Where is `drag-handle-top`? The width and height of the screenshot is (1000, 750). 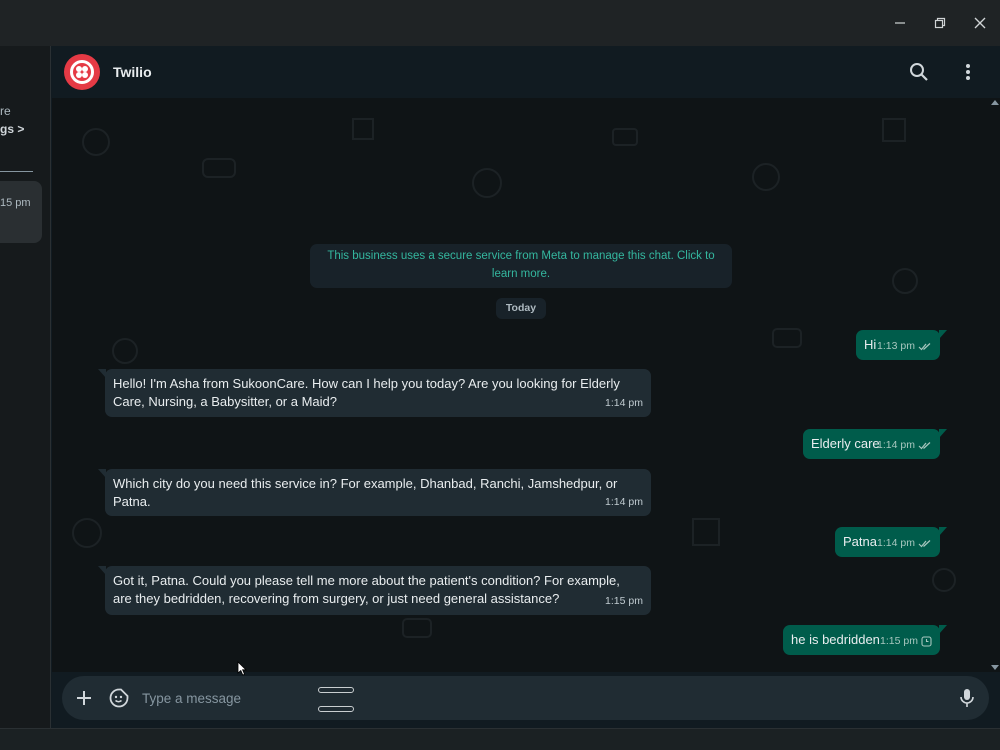
drag-handle-top is located at coordinates (336, 690).